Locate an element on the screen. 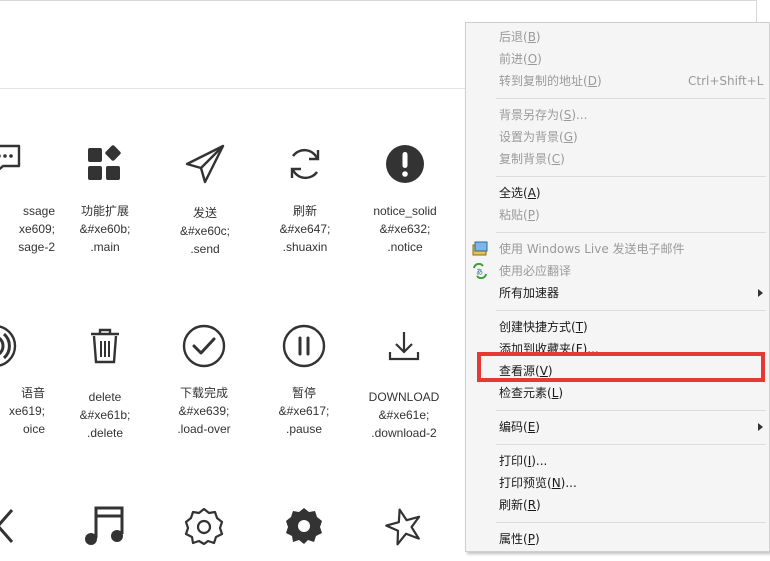 The height and width of the screenshot is (561, 770). menu-item-set-background: 设置为背景(G) is located at coordinates (538, 137).